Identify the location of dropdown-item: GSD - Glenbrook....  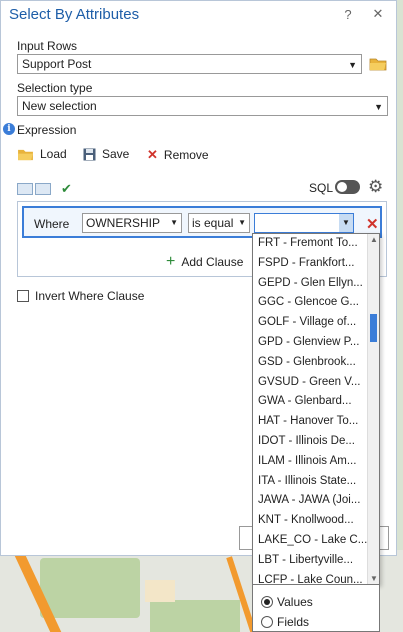
(310, 363).